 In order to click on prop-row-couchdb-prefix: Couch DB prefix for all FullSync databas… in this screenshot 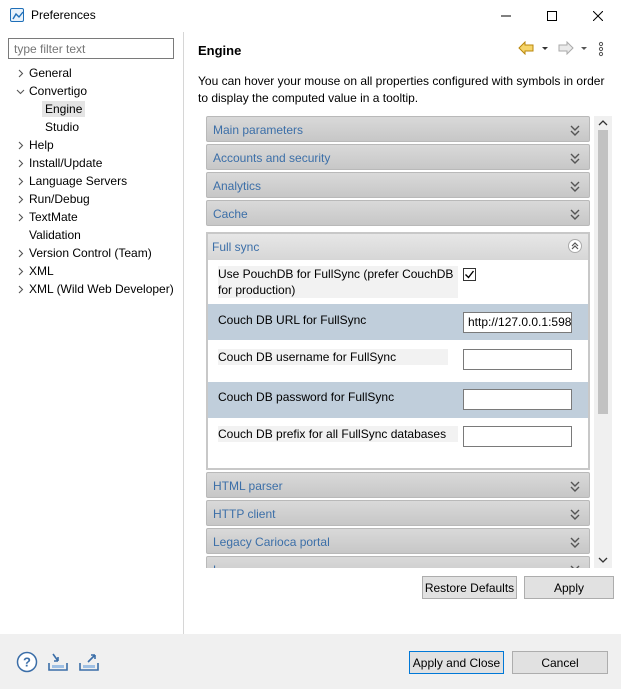, I will do `click(398, 440)`.